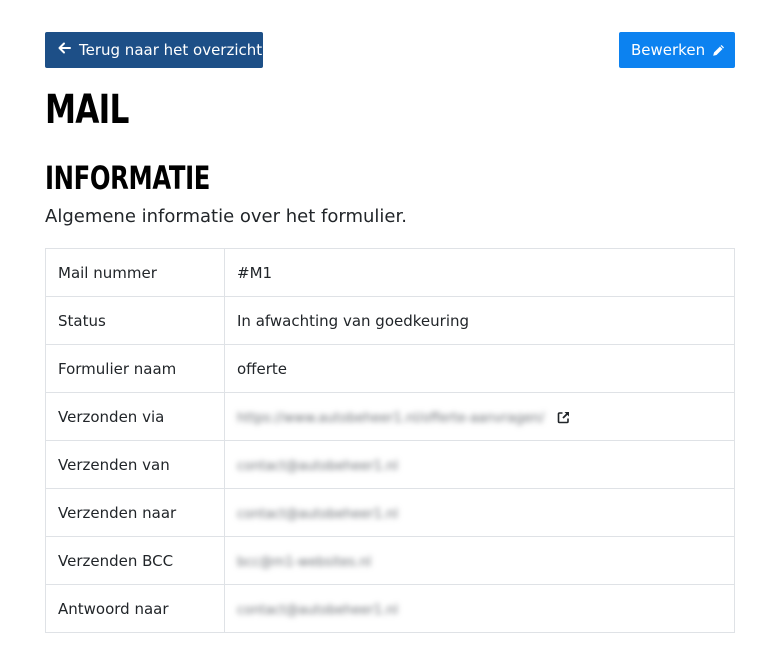 The image size is (779, 672). What do you see at coordinates (135, 416) in the screenshot?
I see `row-label: Verzonden via` at bounding box center [135, 416].